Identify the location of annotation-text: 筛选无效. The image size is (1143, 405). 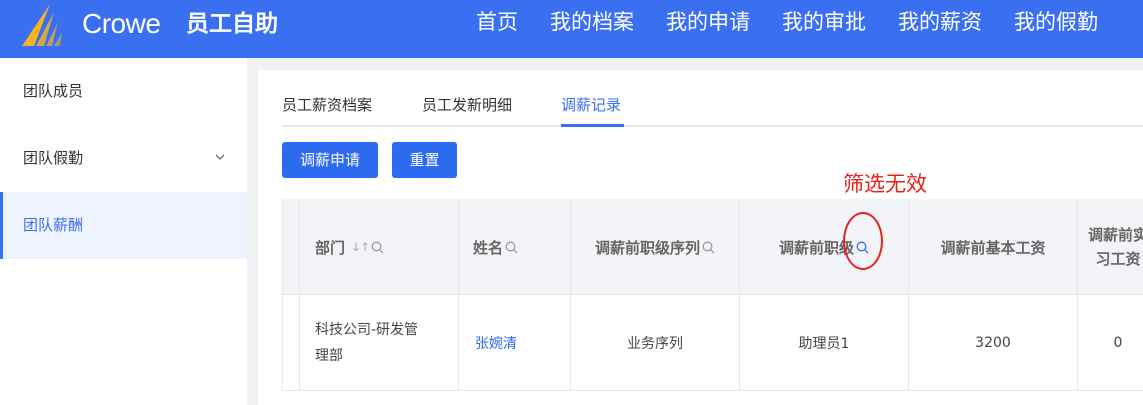
(885, 184).